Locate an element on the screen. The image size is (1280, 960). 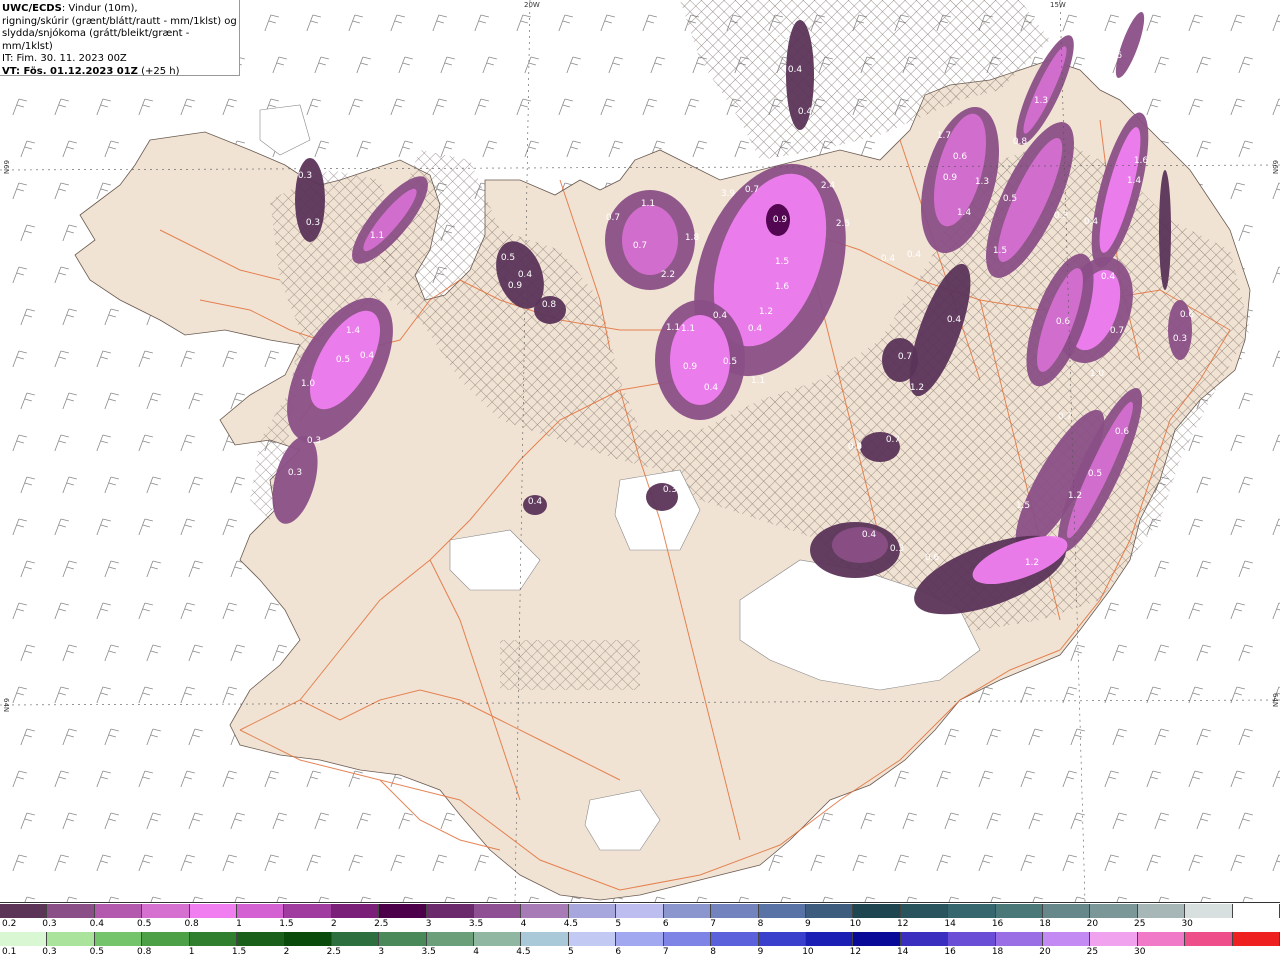
scale-label: 3.5 is located at coordinates (476, 924).